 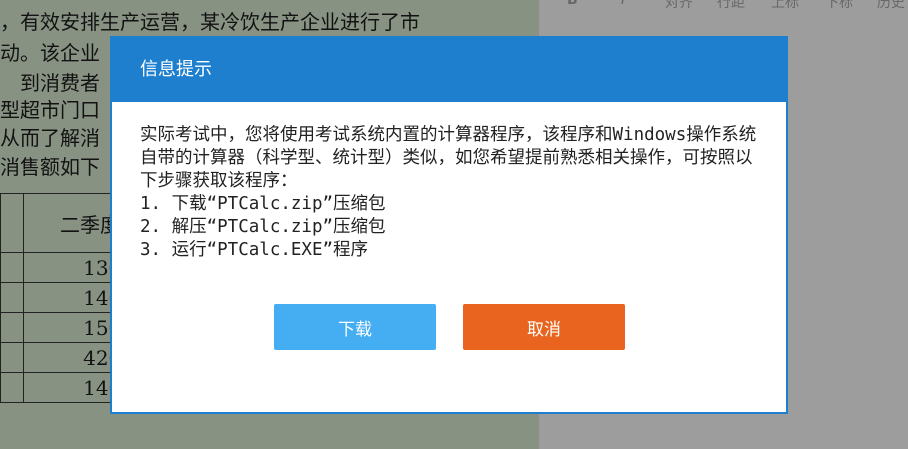 I want to click on download-button: 下载, so click(x=355, y=327).